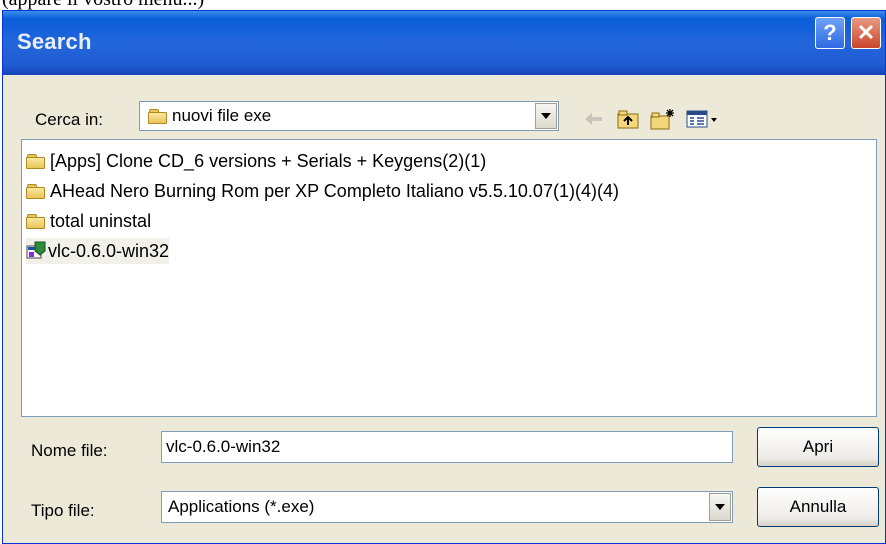 The width and height of the screenshot is (886, 544). What do you see at coordinates (222, 115) in the screenshot?
I see `lookin-value: nuovi file exe` at bounding box center [222, 115].